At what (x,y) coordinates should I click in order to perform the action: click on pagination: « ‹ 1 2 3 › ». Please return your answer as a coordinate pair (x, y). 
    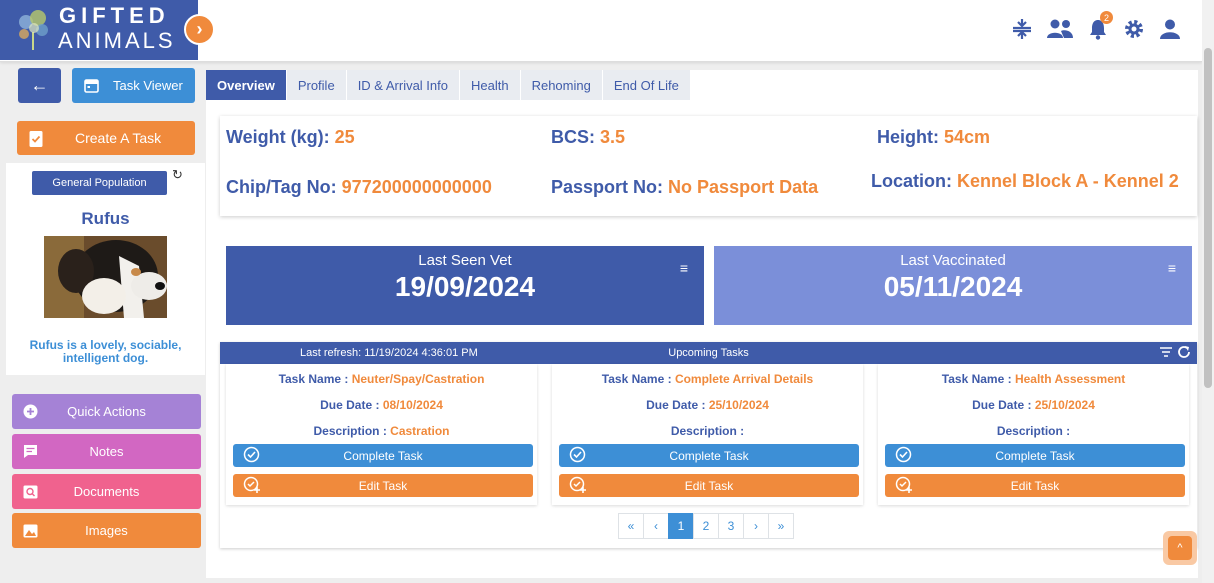
    Looking at the image, I should click on (706, 526).